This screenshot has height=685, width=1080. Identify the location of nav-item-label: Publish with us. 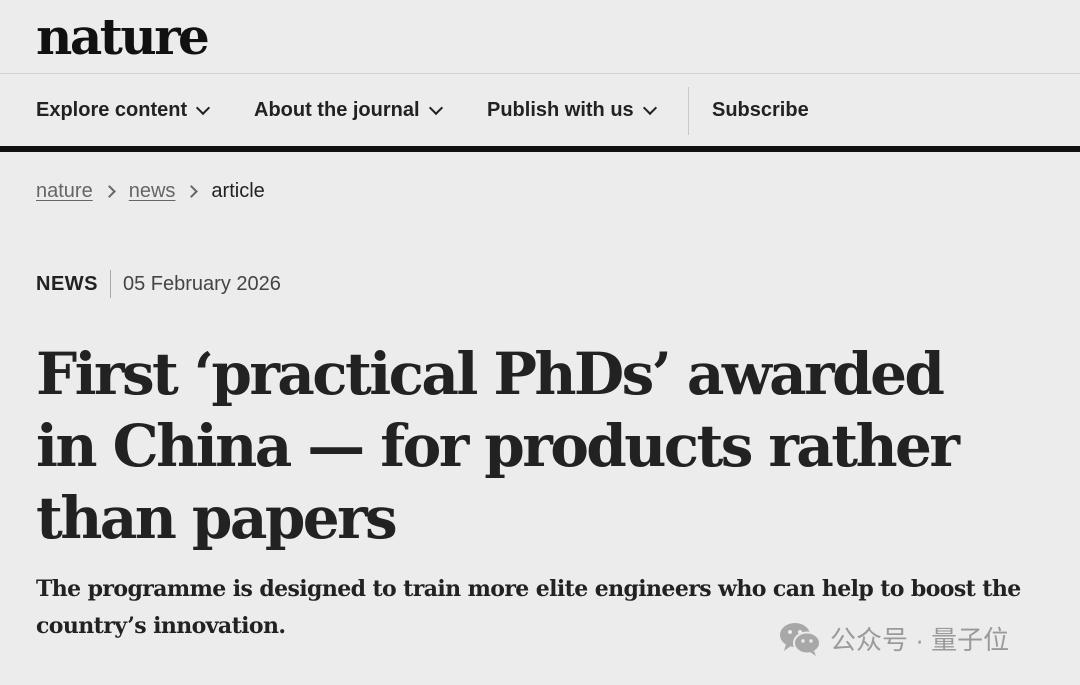
(560, 109).